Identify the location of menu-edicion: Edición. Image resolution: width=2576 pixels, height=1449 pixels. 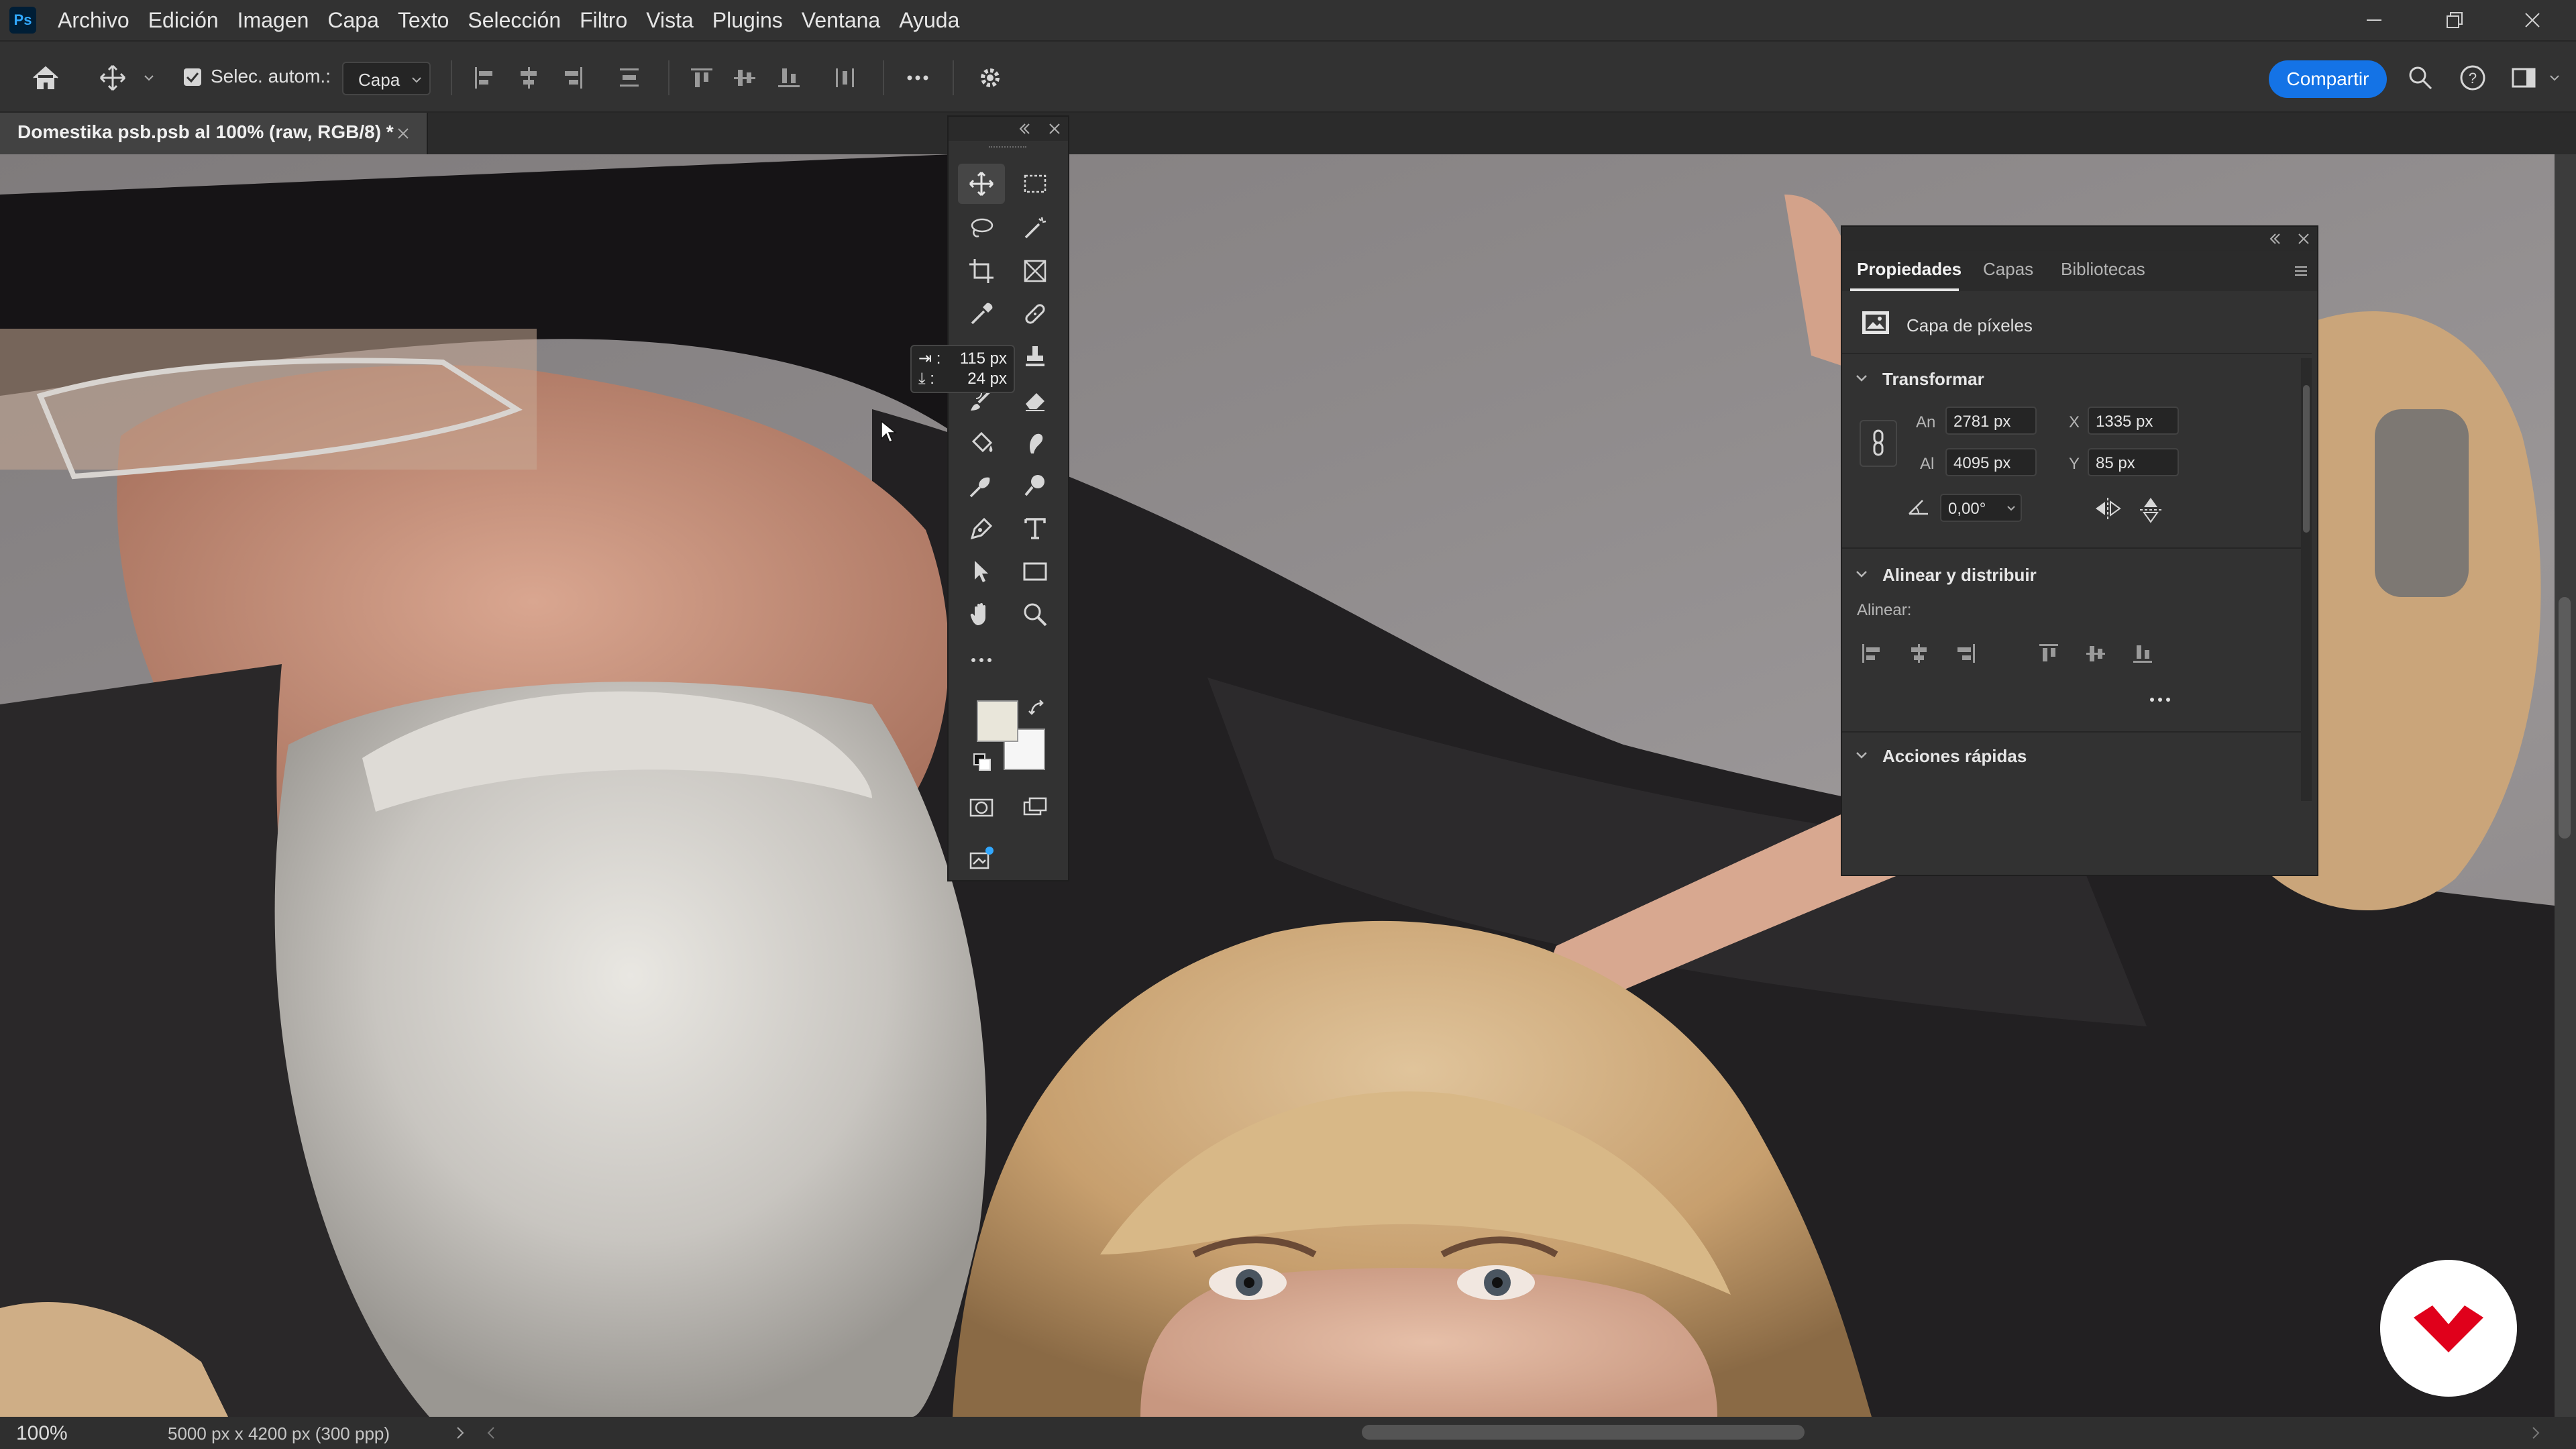
(183, 20).